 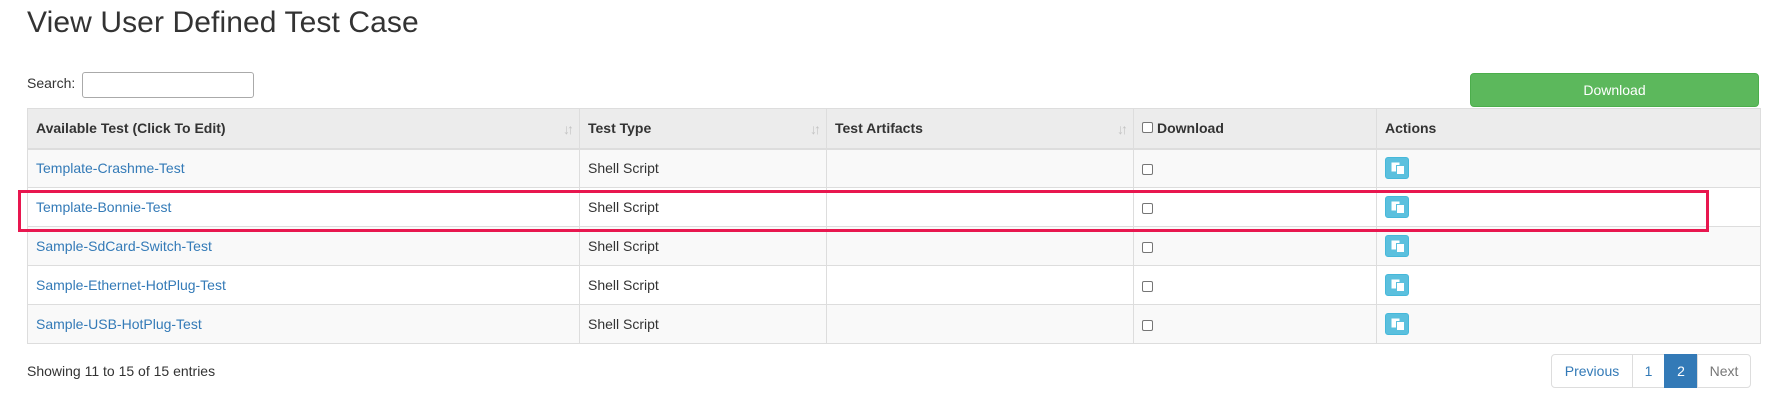 What do you see at coordinates (303, 285) in the screenshot?
I see `cell-test-name: Sample-Ethernet-HotPlug-Test` at bounding box center [303, 285].